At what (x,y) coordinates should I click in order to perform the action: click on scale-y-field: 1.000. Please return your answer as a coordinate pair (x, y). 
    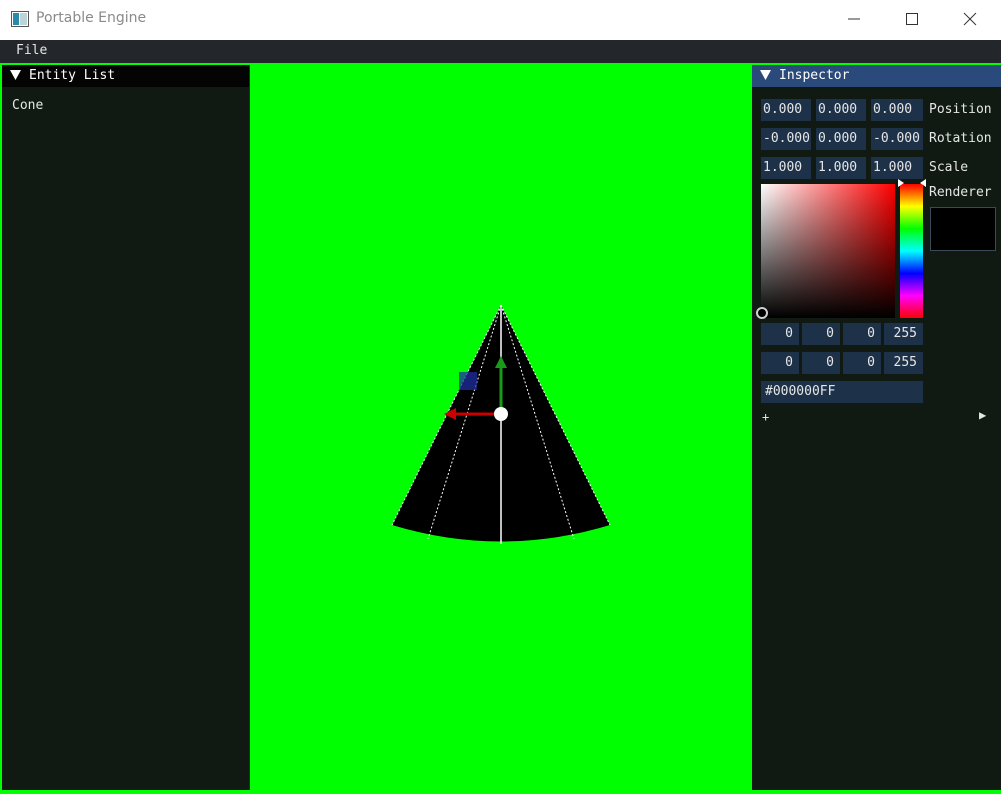
    Looking at the image, I should click on (841, 168).